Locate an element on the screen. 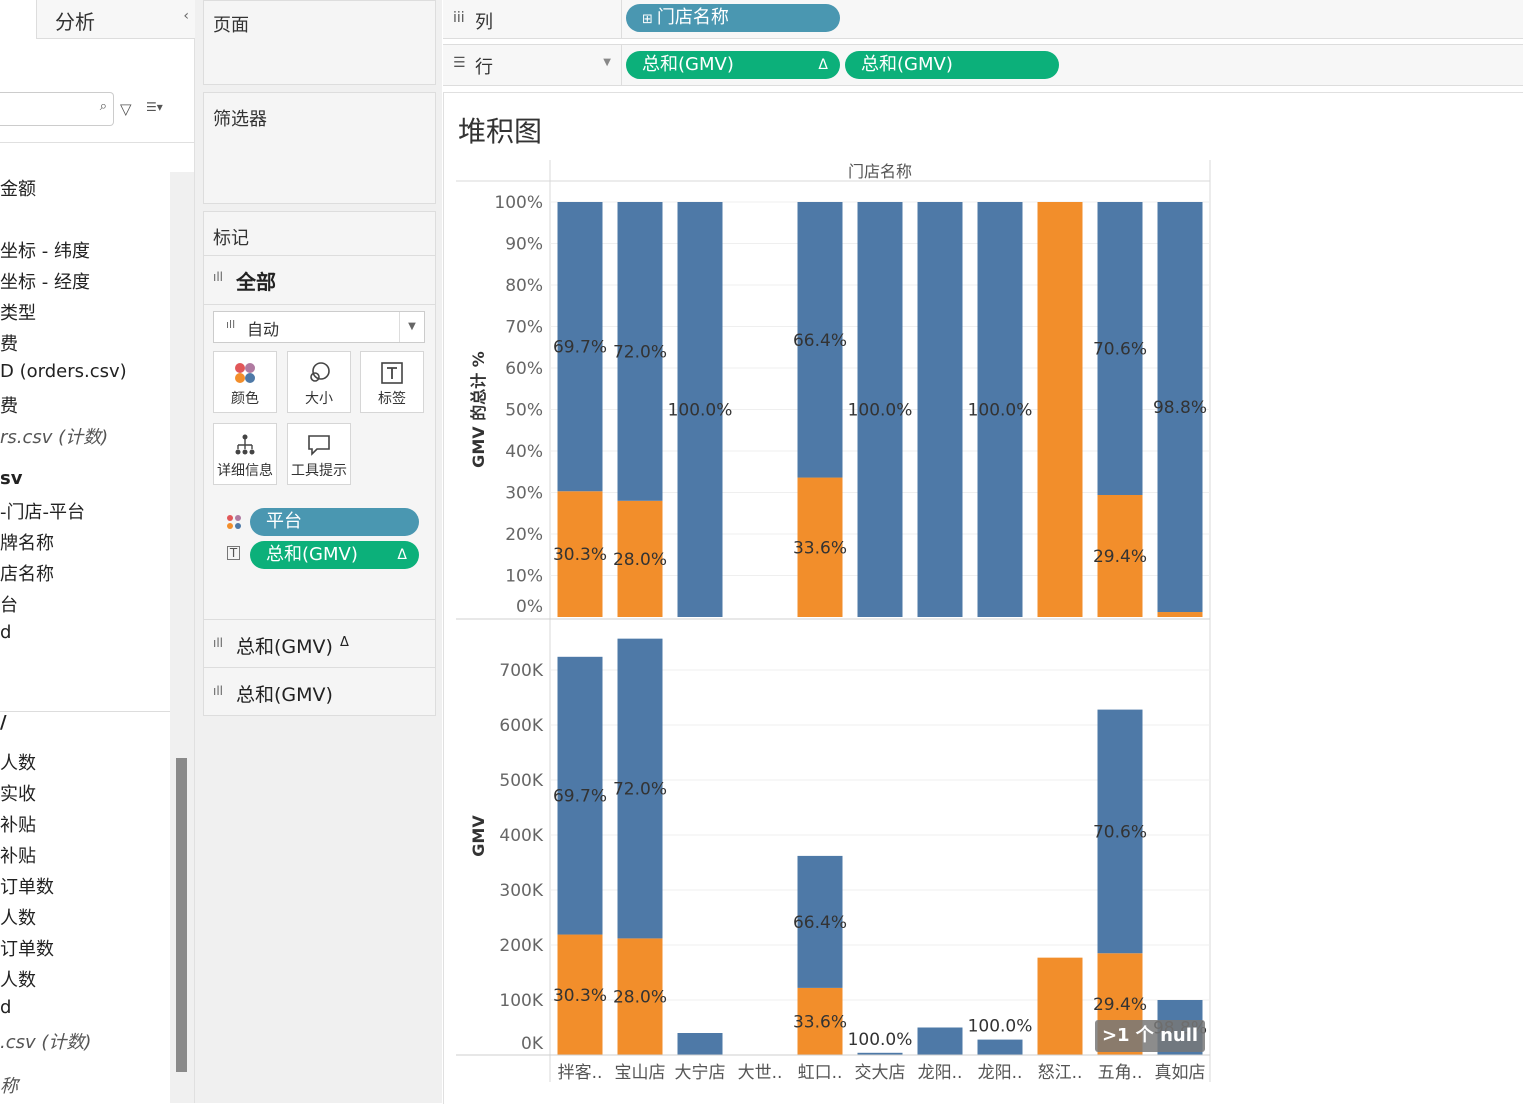  y-tick-label: 600K is located at coordinates (521, 726).